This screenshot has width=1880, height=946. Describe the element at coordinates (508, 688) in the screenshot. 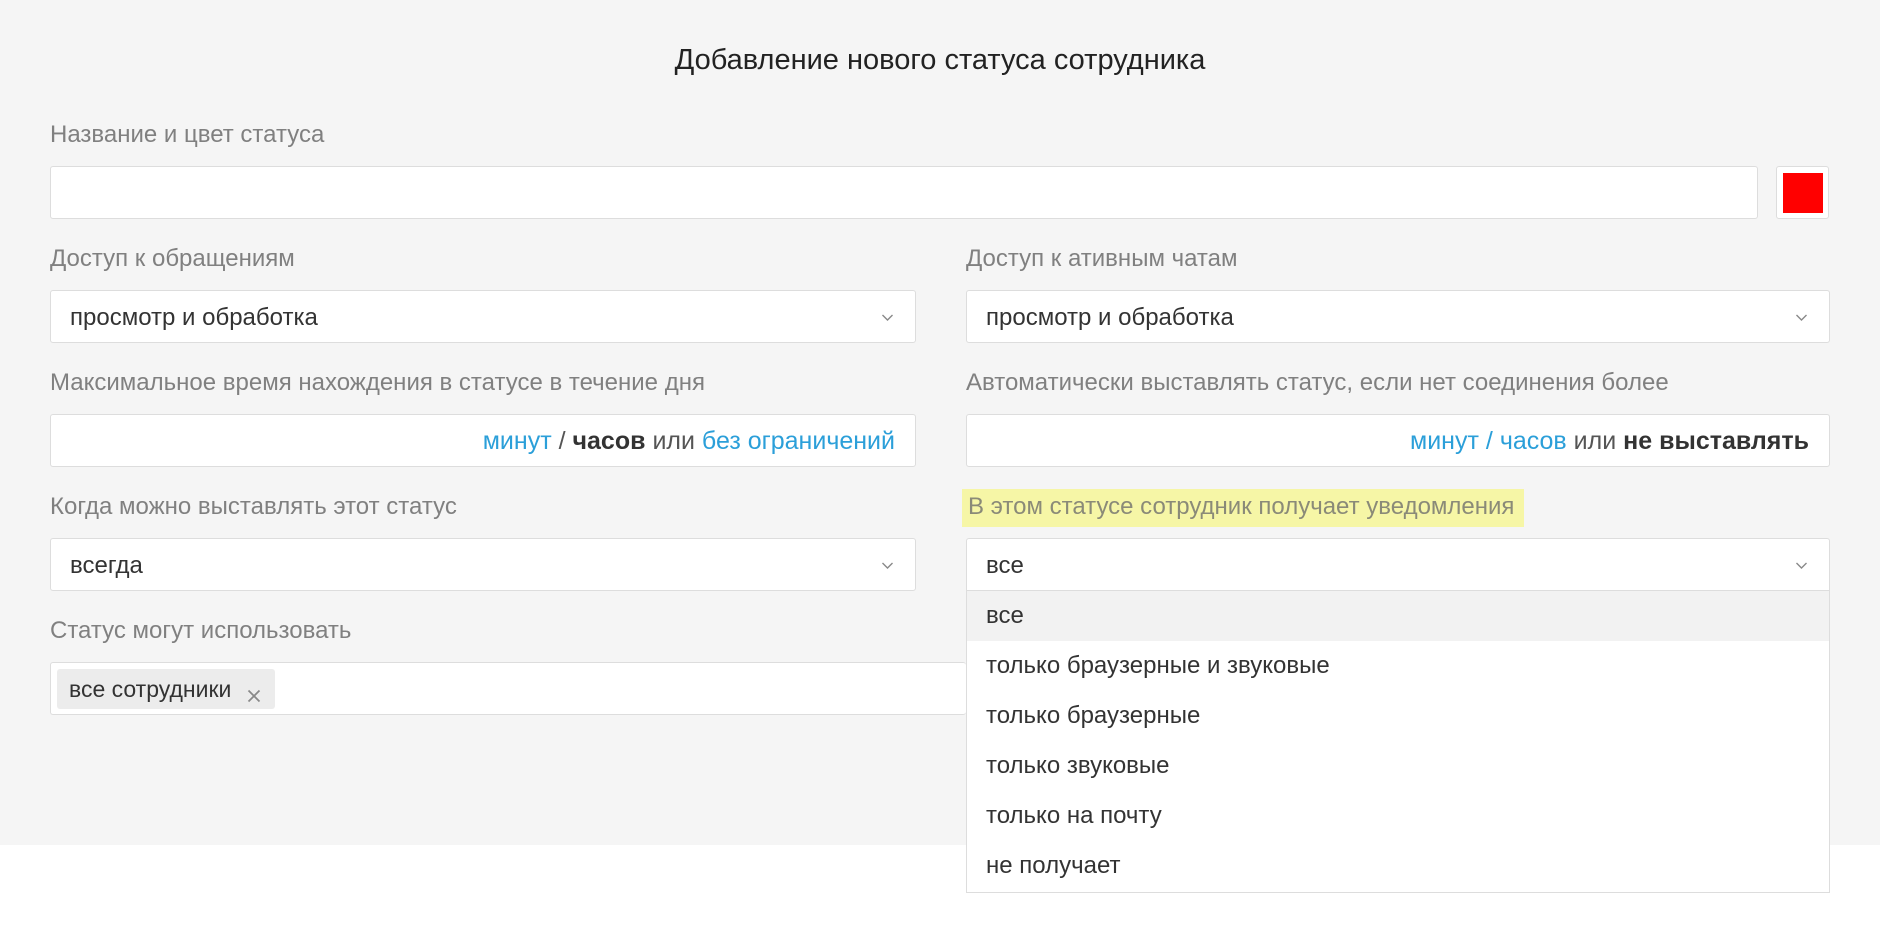

I see `users-multiselect: все сотрудники` at that location.